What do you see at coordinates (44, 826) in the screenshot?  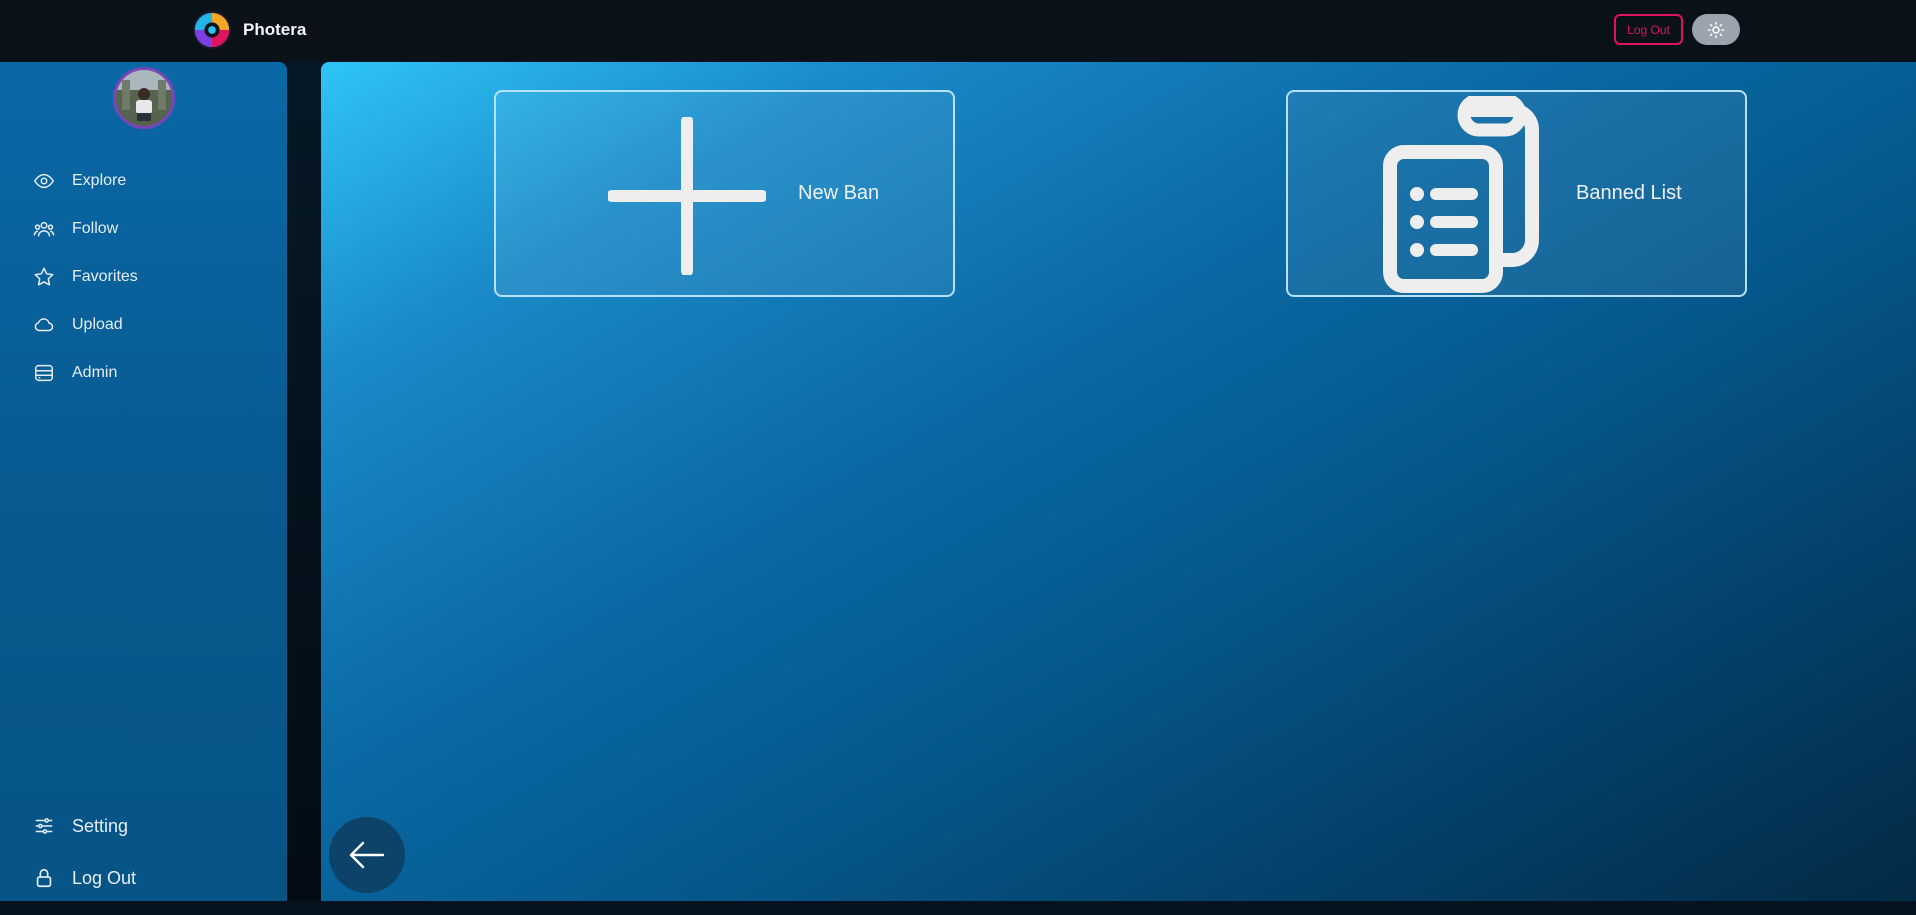 I see `sliders-icon` at bounding box center [44, 826].